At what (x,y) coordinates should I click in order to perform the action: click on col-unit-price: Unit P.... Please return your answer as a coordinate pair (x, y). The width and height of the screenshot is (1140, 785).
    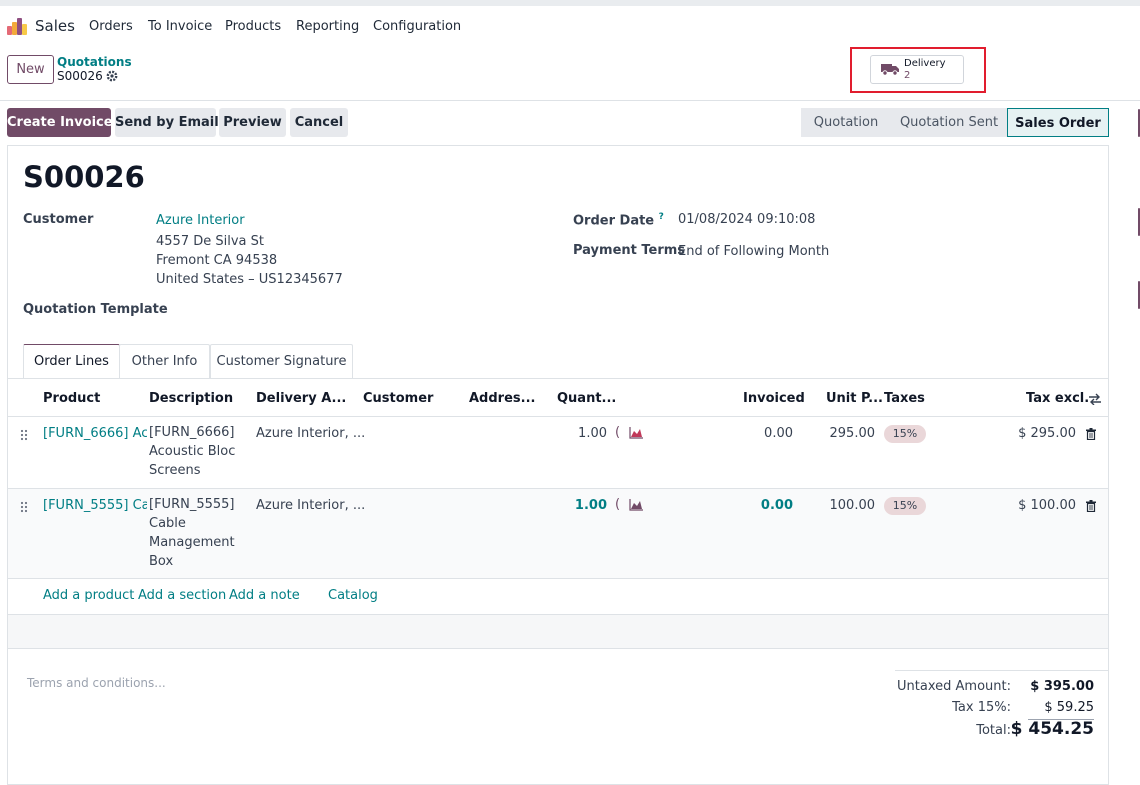
    Looking at the image, I should click on (854, 398).